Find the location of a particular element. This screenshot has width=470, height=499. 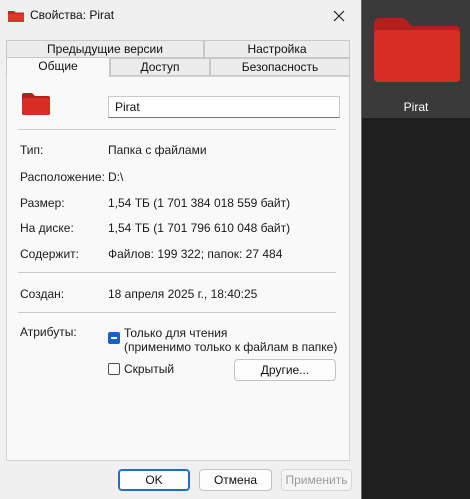

size-on-disk-label: На диске: is located at coordinates (47, 228).